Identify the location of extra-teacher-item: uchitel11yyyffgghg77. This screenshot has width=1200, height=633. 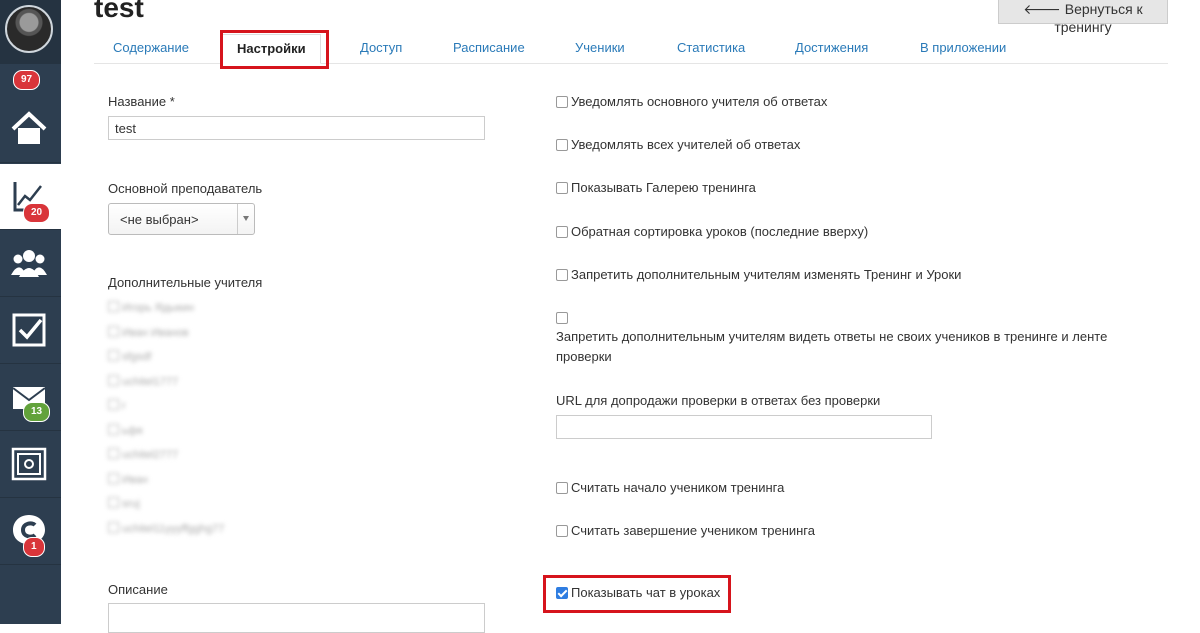
(166, 528).